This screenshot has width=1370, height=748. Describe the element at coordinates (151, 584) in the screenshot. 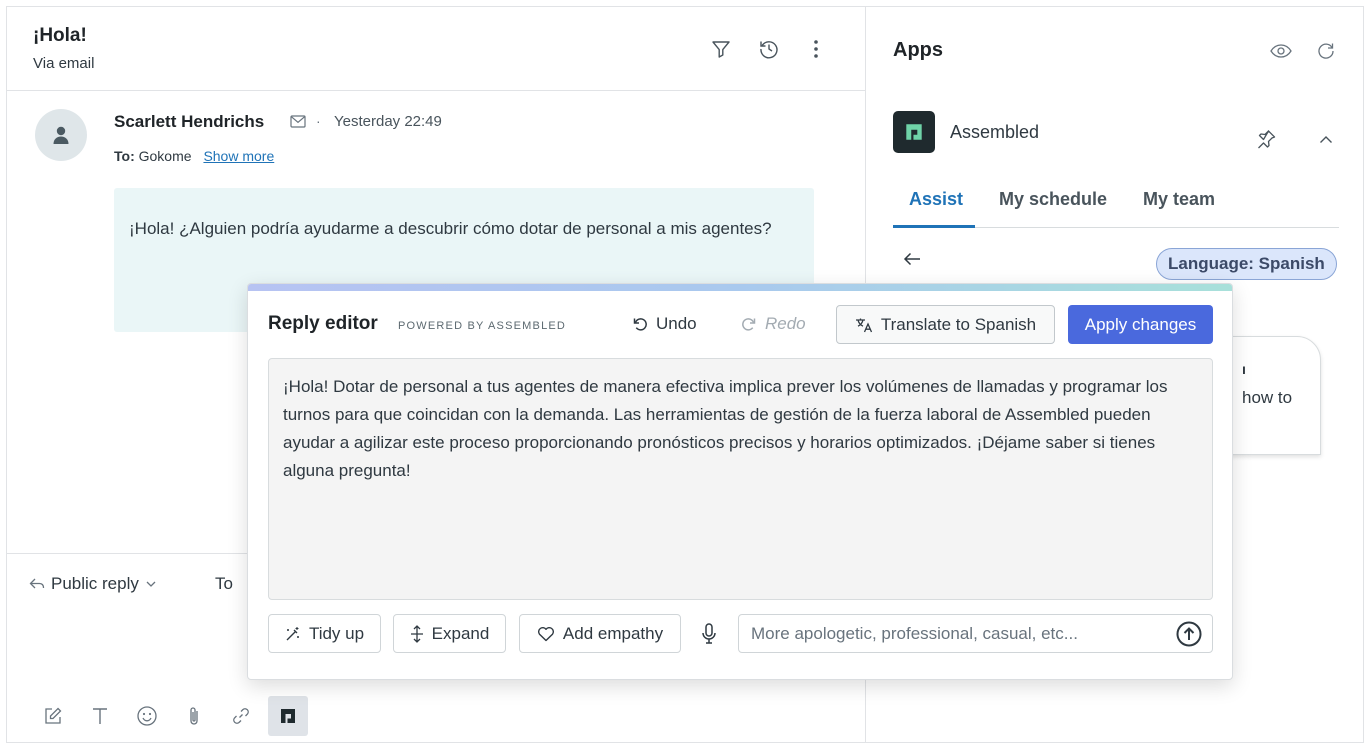

I see `chevron-down-icon` at that location.